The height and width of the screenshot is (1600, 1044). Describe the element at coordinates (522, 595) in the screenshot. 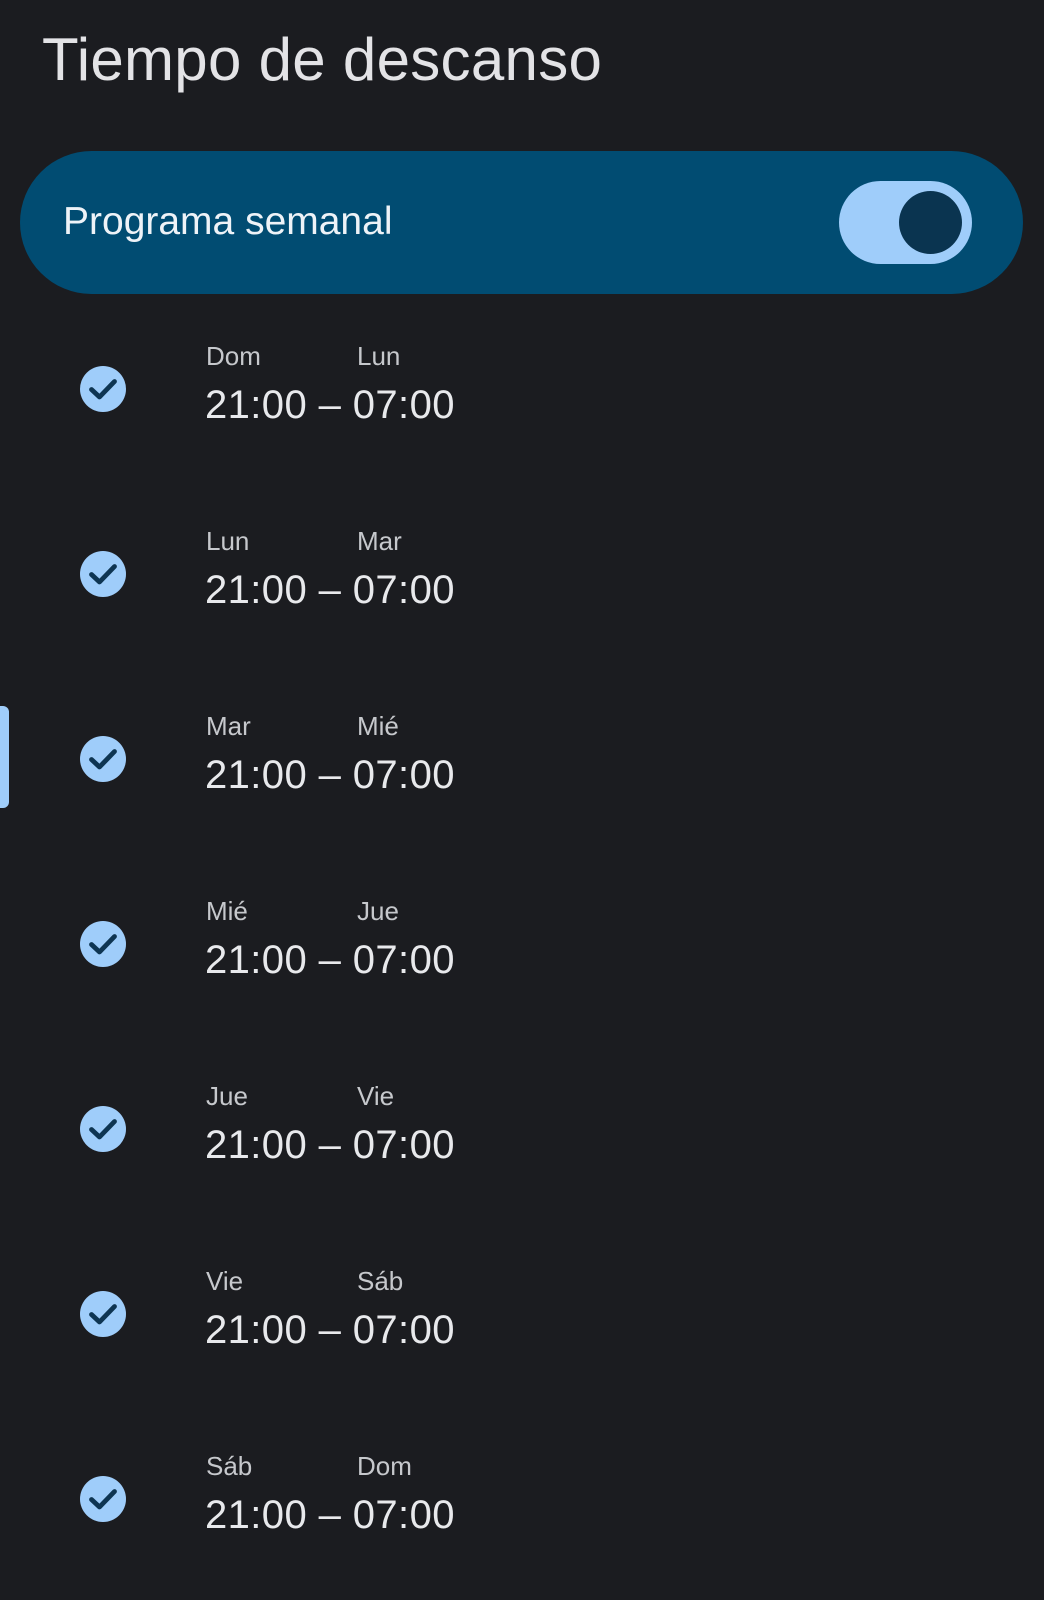

I see `schedule-row-lun-mar: Lun Mar 21:00 – 07:00` at that location.